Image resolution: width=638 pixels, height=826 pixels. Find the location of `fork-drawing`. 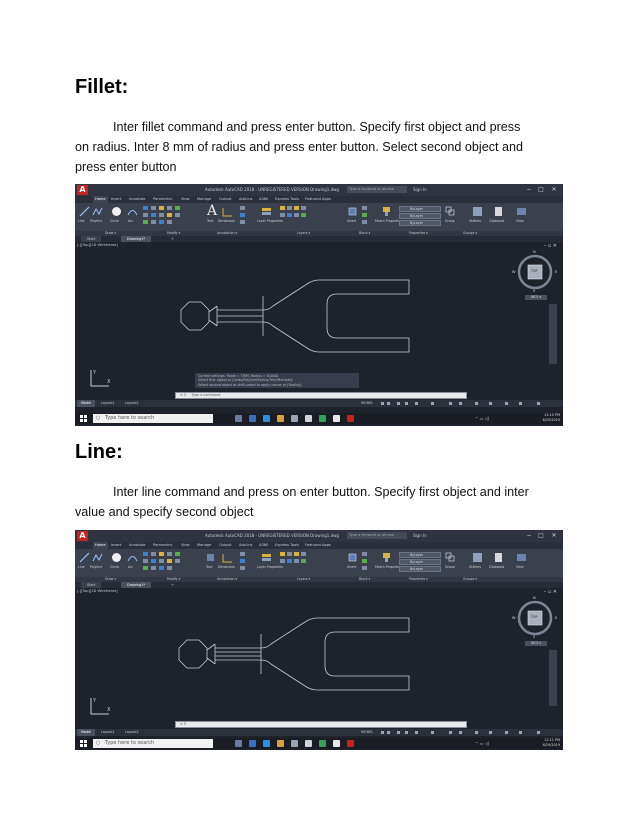

fork-drawing is located at coordinates (319, 654).